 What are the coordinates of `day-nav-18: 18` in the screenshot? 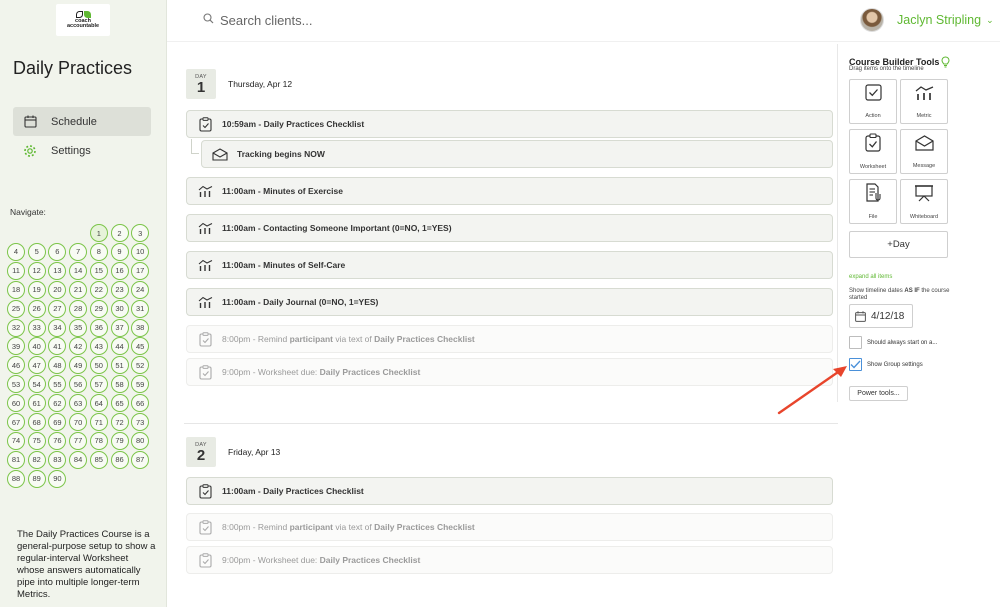 It's located at (16, 289).